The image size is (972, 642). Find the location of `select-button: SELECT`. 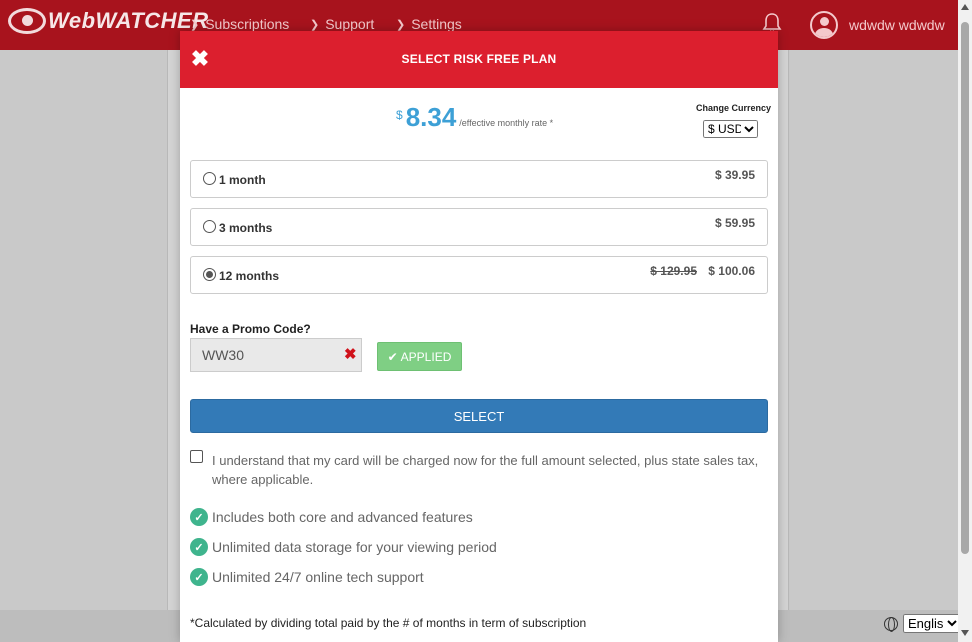

select-button: SELECT is located at coordinates (479, 416).